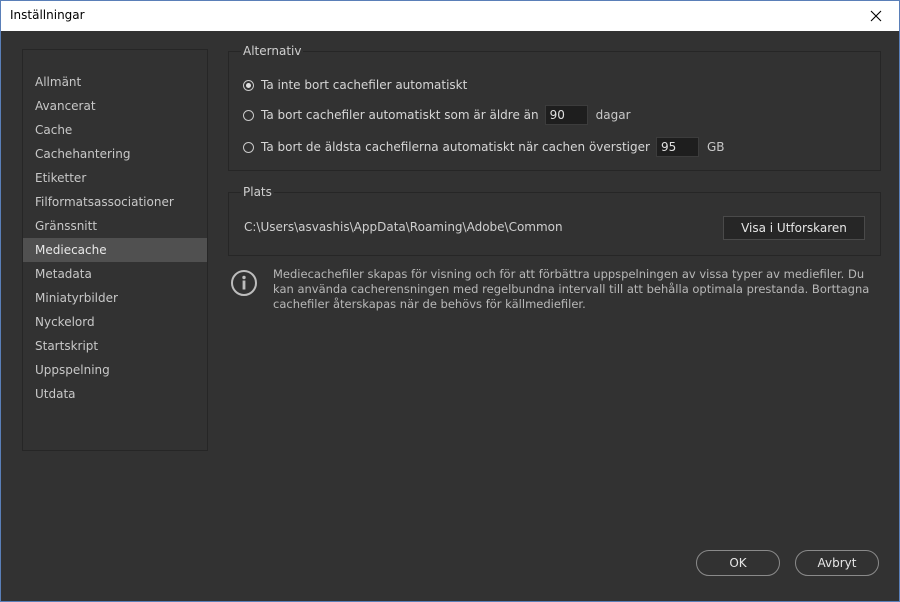 Image resolution: width=900 pixels, height=602 pixels. I want to click on days-input, so click(566, 115).